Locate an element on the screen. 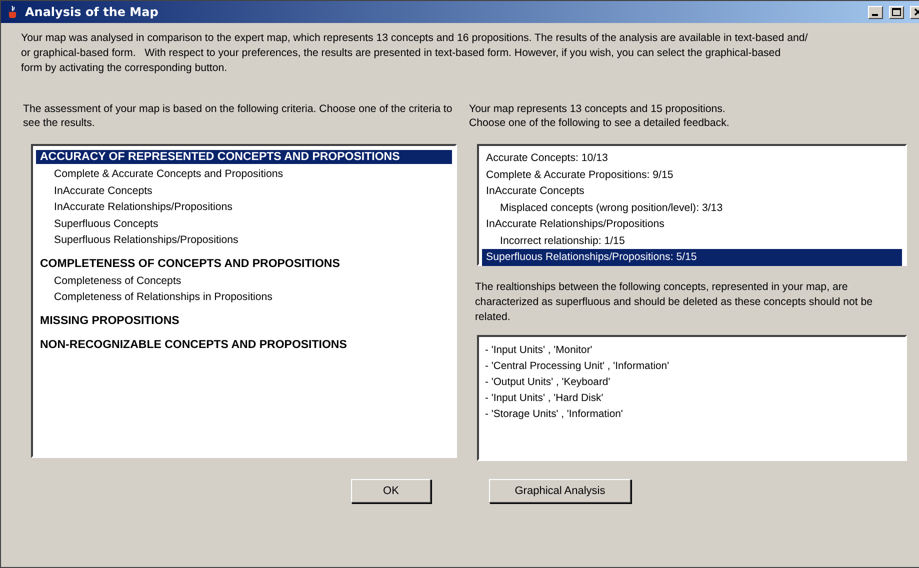 This screenshot has width=919, height=568. list-item: Completeness of Relationships in Propositions is located at coordinates (244, 297).